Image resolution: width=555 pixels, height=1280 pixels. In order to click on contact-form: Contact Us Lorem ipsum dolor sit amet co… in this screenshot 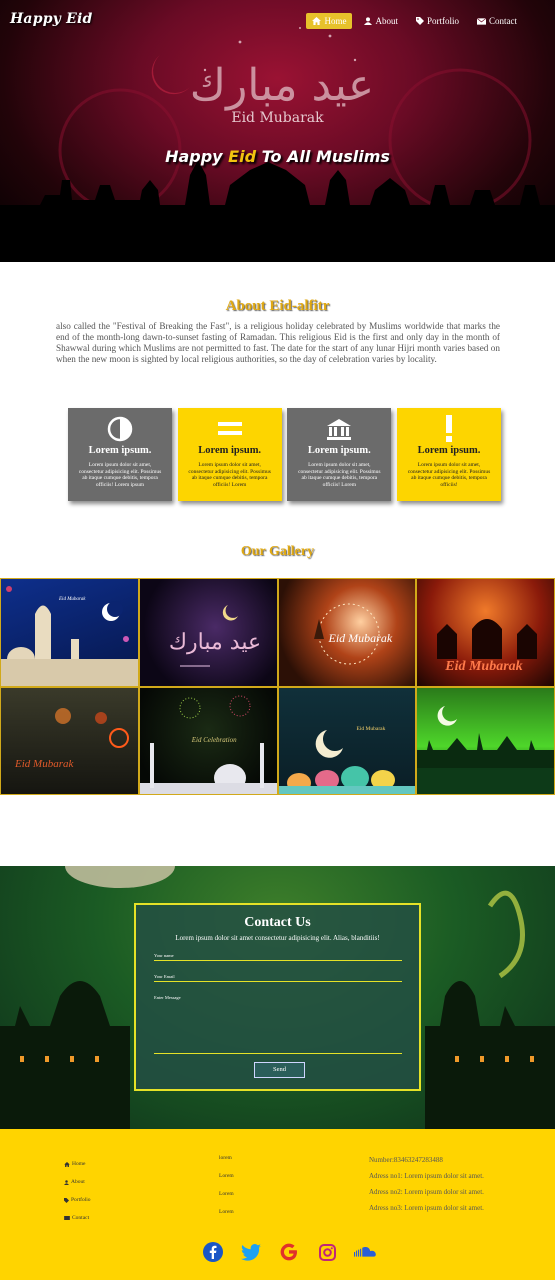, I will do `click(277, 997)`.